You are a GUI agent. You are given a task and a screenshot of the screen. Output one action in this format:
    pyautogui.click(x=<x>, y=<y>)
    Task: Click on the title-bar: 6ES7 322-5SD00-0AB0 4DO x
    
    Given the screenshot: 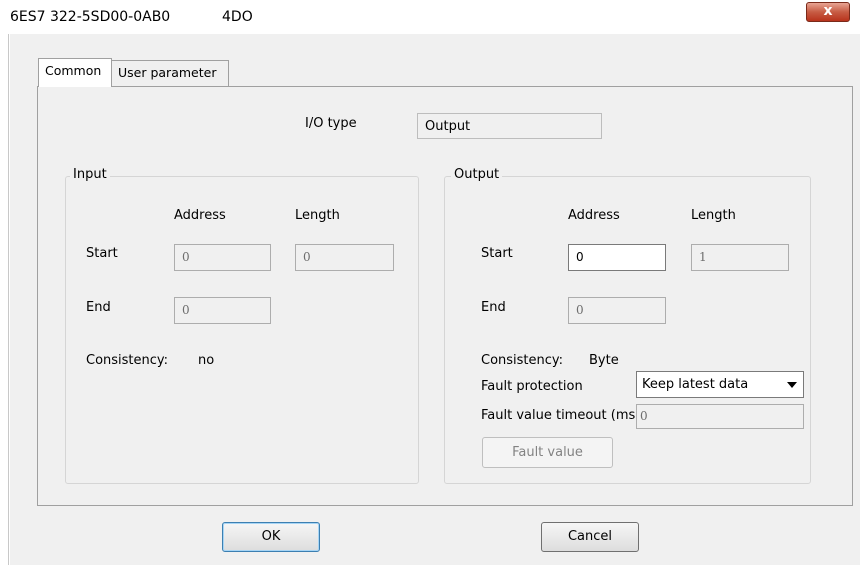 What is the action you would take?
    pyautogui.click(x=430, y=17)
    